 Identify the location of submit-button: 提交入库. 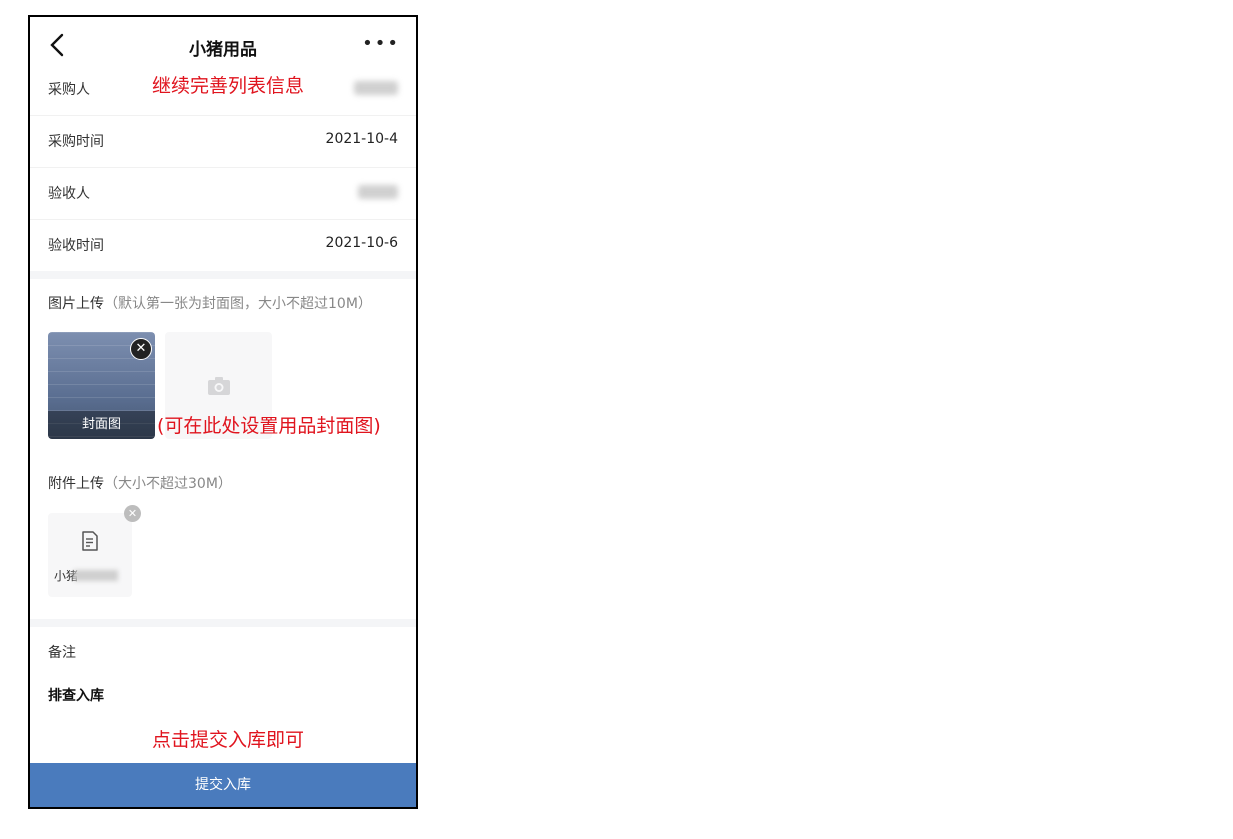
(223, 785).